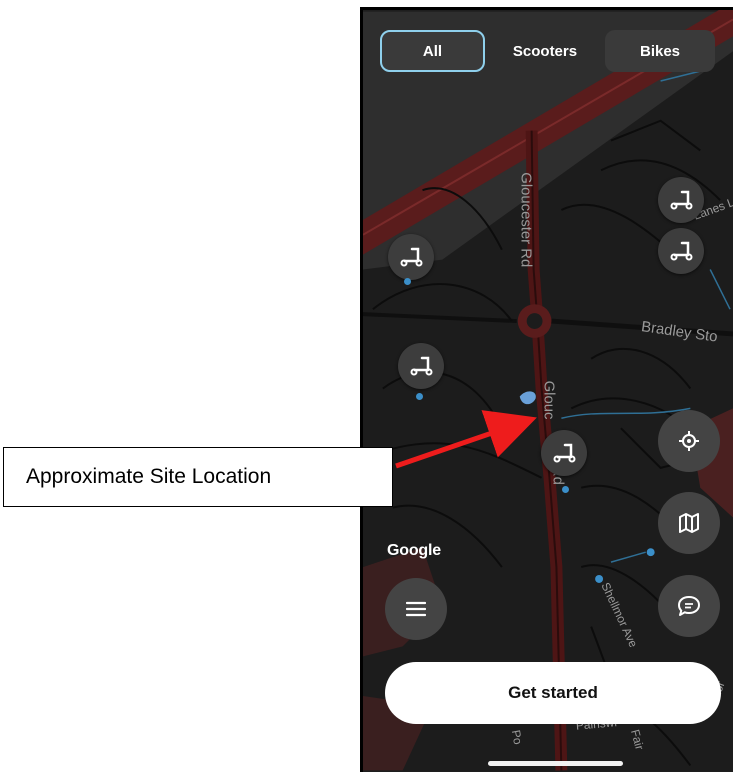  Describe the element at coordinates (660, 51) in the screenshot. I see `filter-bikes-chip: Bikes` at that location.